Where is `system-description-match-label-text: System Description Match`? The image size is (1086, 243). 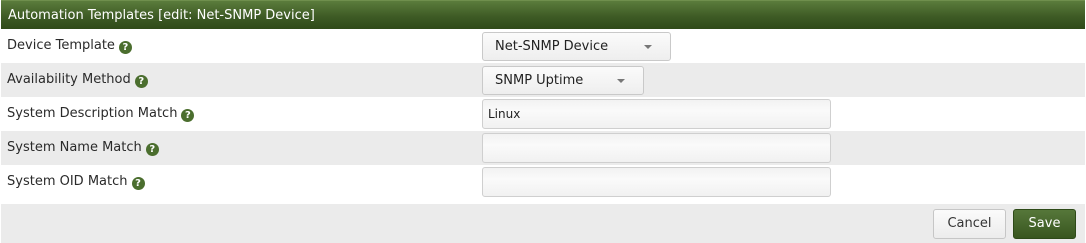 system-description-match-label-text: System Description Match is located at coordinates (92, 113).